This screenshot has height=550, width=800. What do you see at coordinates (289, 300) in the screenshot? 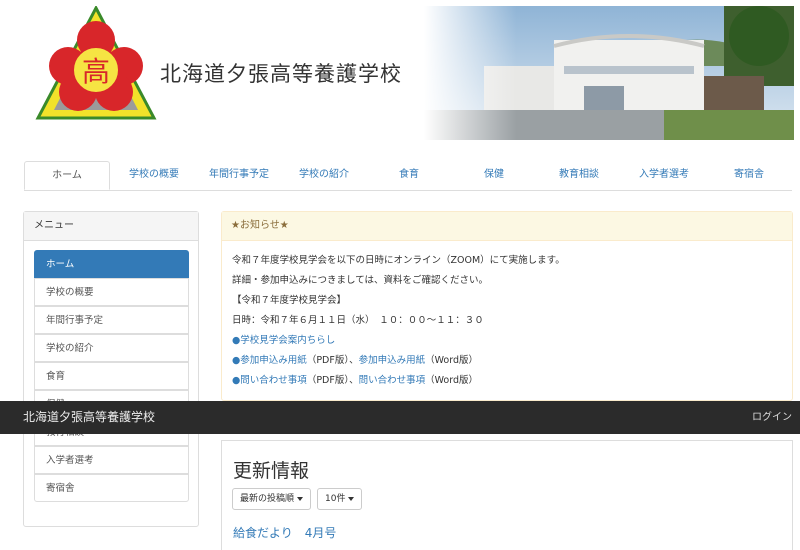
I see `notice-line-event-title: 【令和７年度学校見学会】` at bounding box center [289, 300].